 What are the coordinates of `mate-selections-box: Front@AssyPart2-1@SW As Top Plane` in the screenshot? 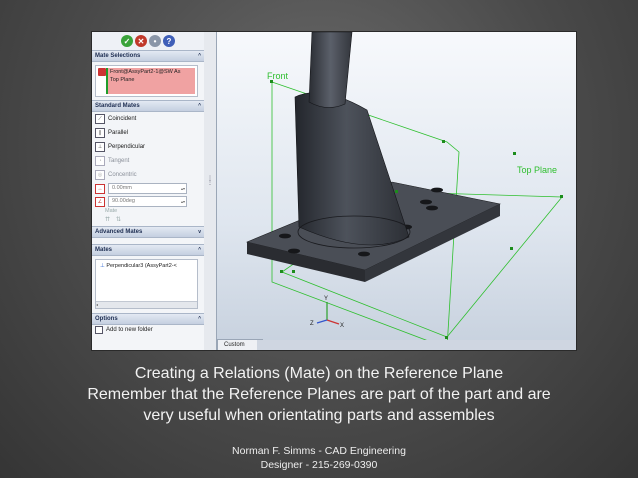 It's located at (146, 81).